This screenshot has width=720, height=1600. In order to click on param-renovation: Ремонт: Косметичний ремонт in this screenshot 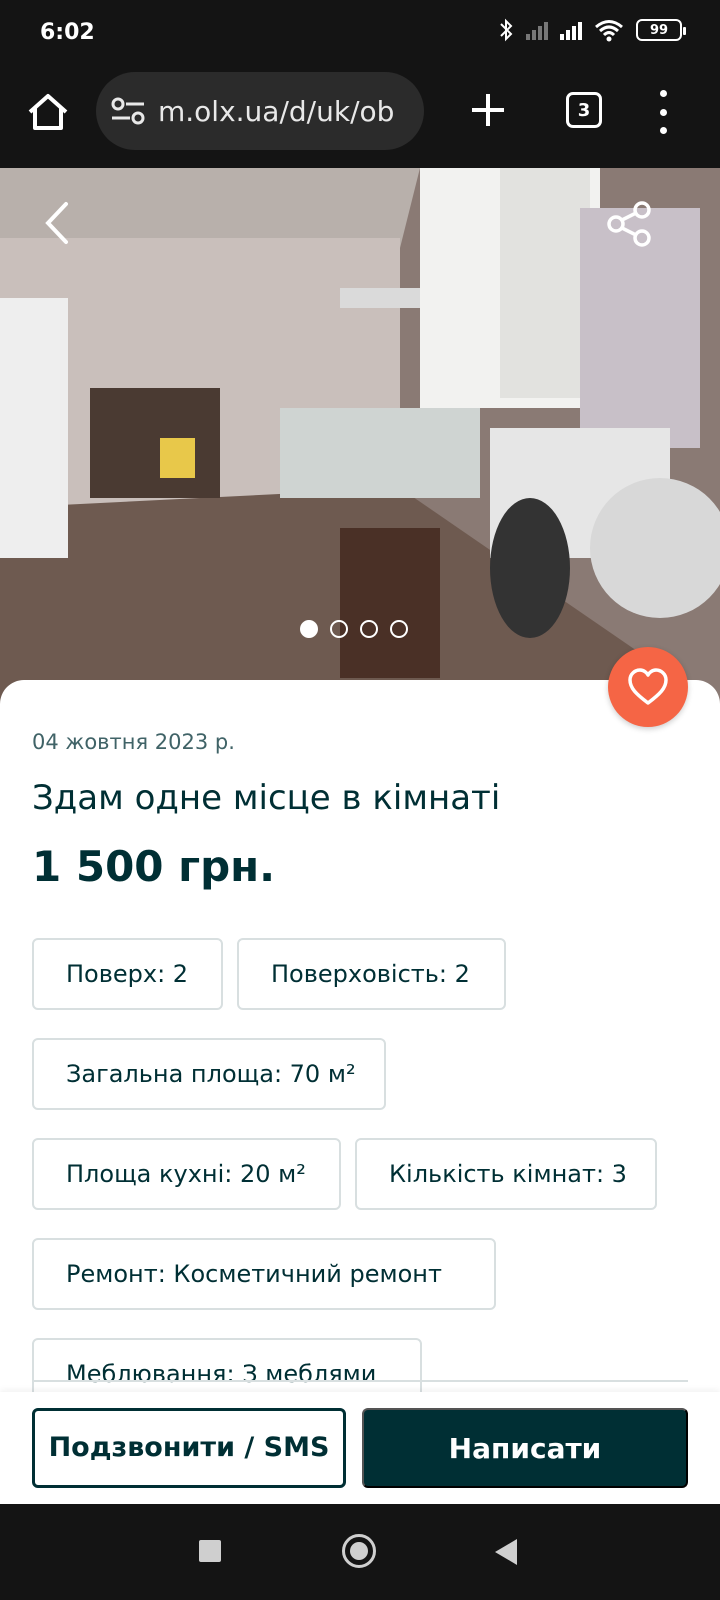, I will do `click(264, 1274)`.